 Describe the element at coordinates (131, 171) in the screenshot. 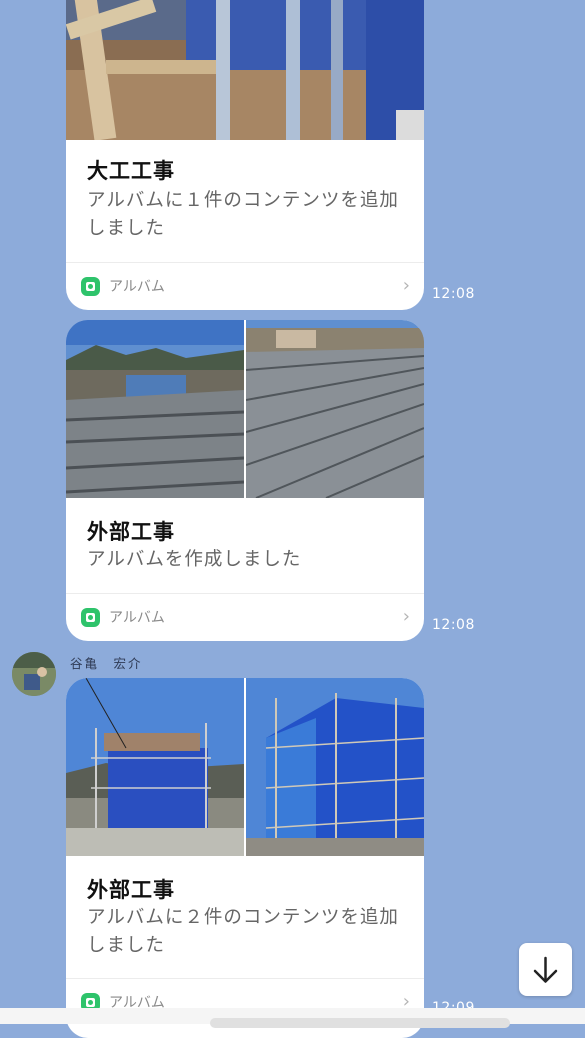

I see `card-title: 大工工事` at that location.